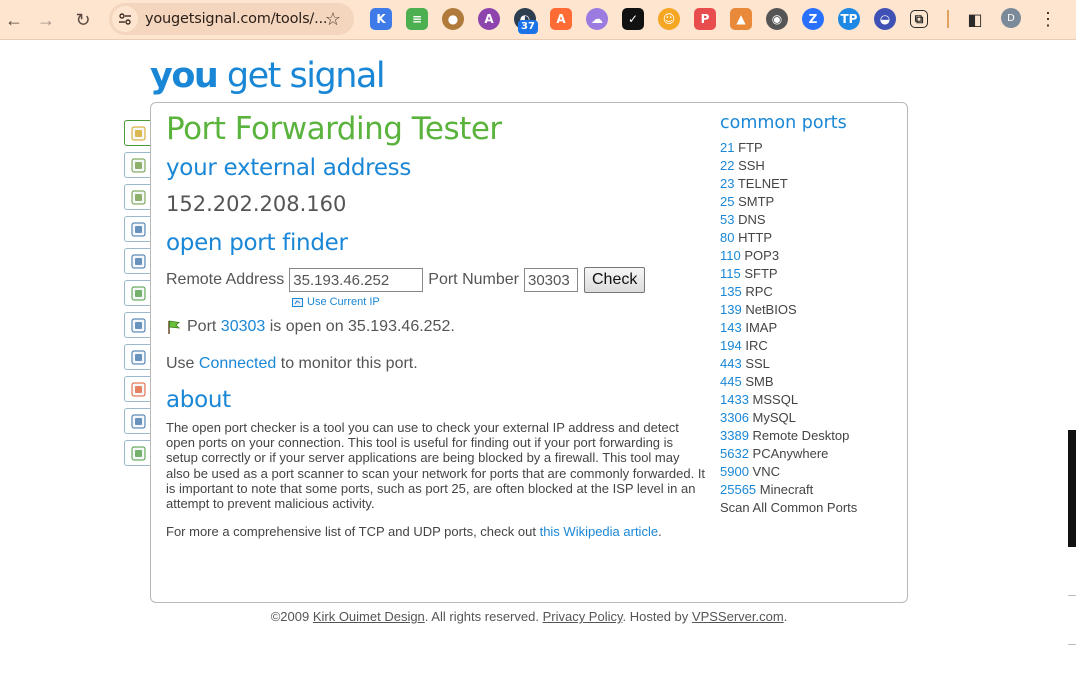  I want to click on common-port-item: 3389 Remote Desktop, so click(788, 436).